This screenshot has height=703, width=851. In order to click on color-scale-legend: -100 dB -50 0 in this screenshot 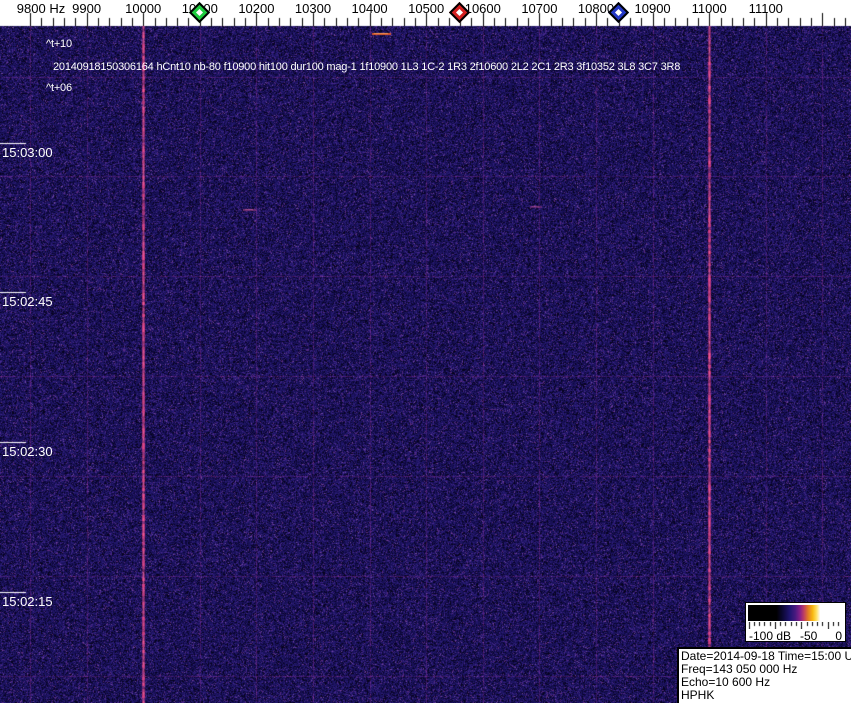, I will do `click(795, 622)`.